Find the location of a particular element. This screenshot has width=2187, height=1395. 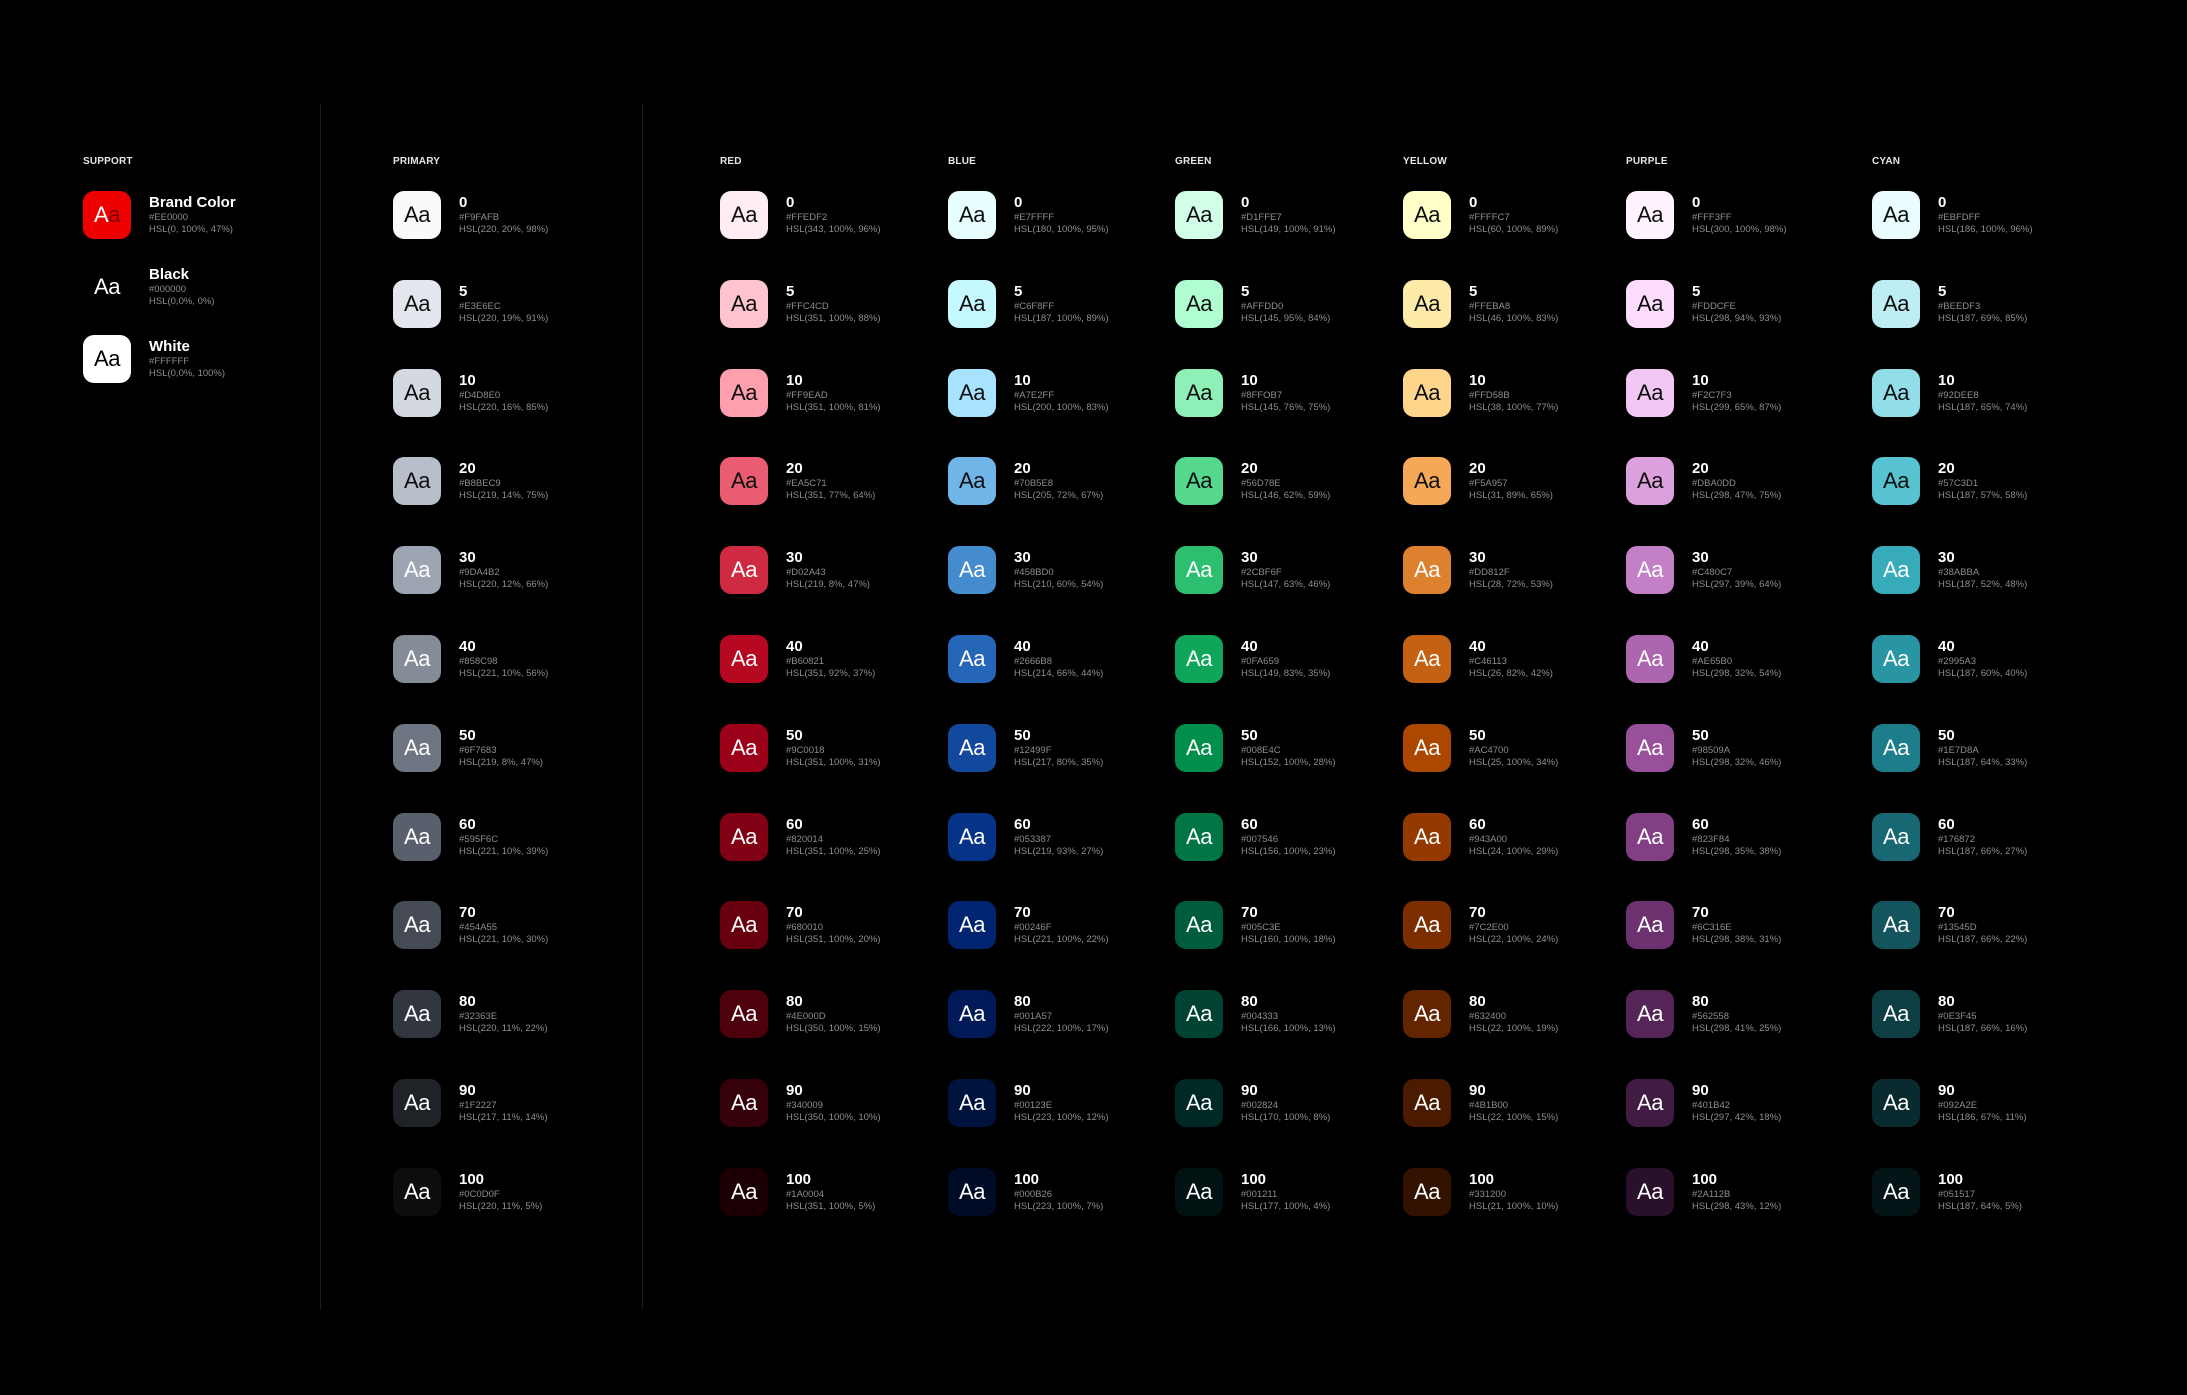

swatch-level: 90 is located at coordinates (1022, 1090).